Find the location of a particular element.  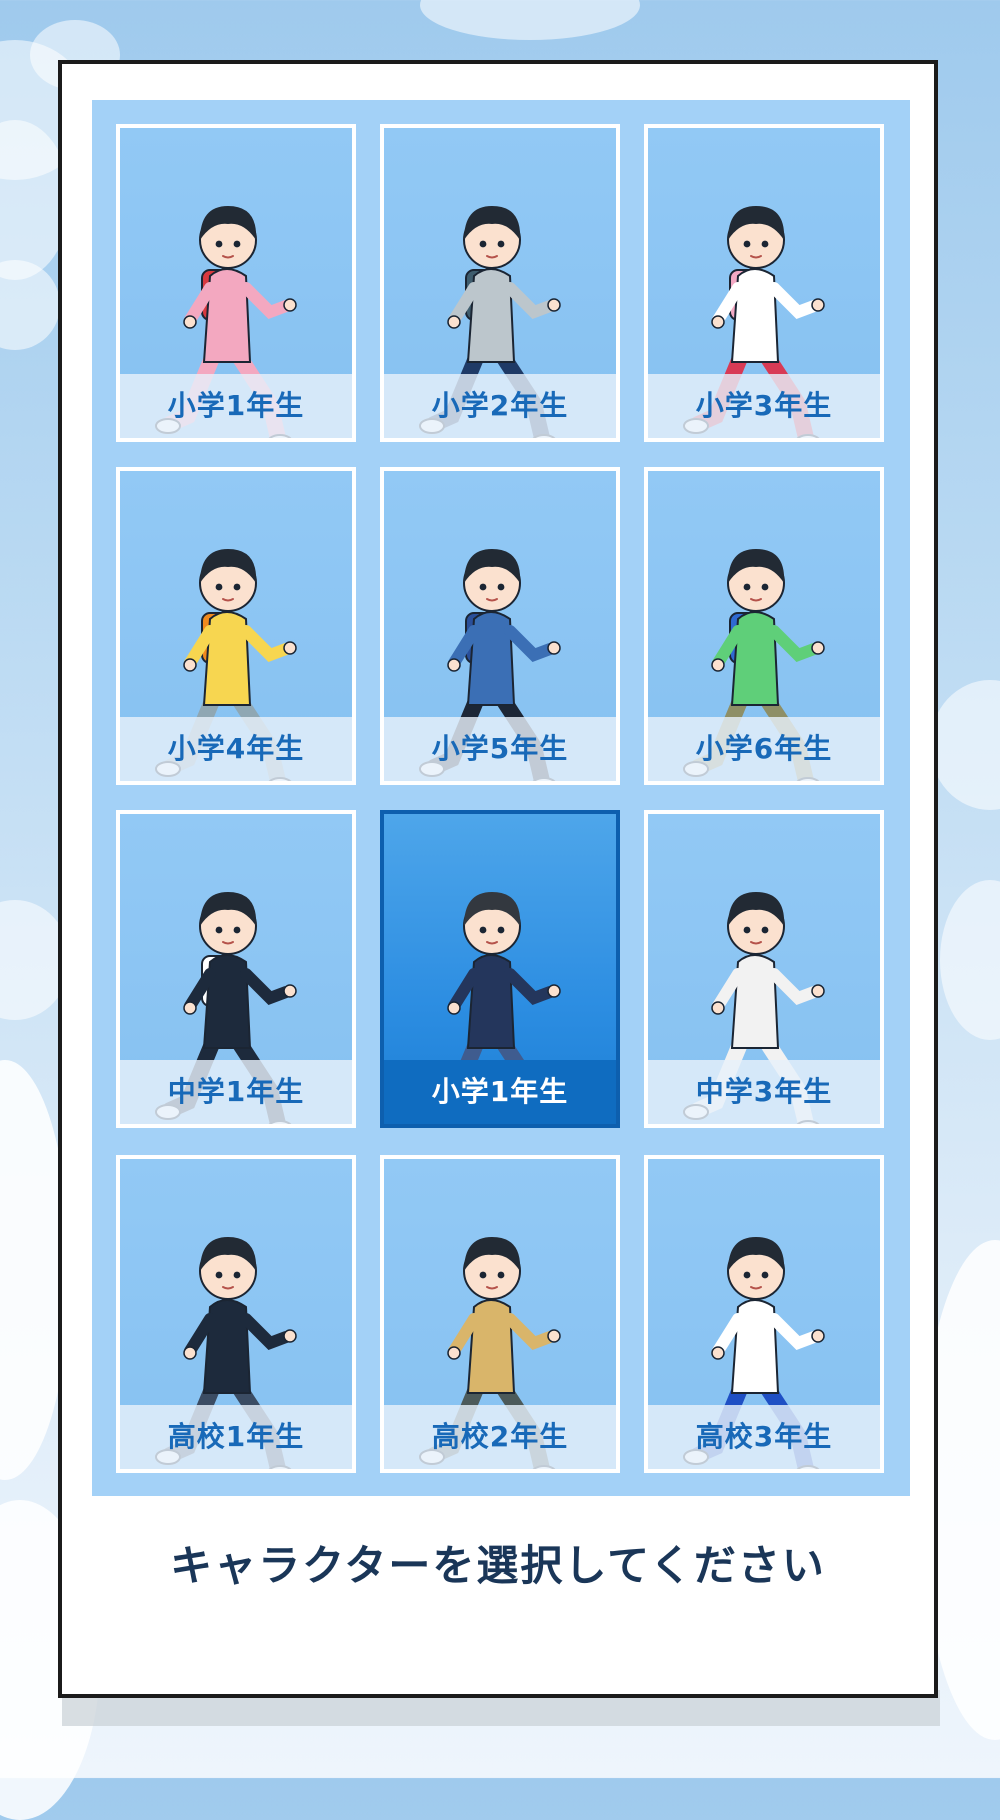

character-card: 中学3年生 is located at coordinates (764, 969).